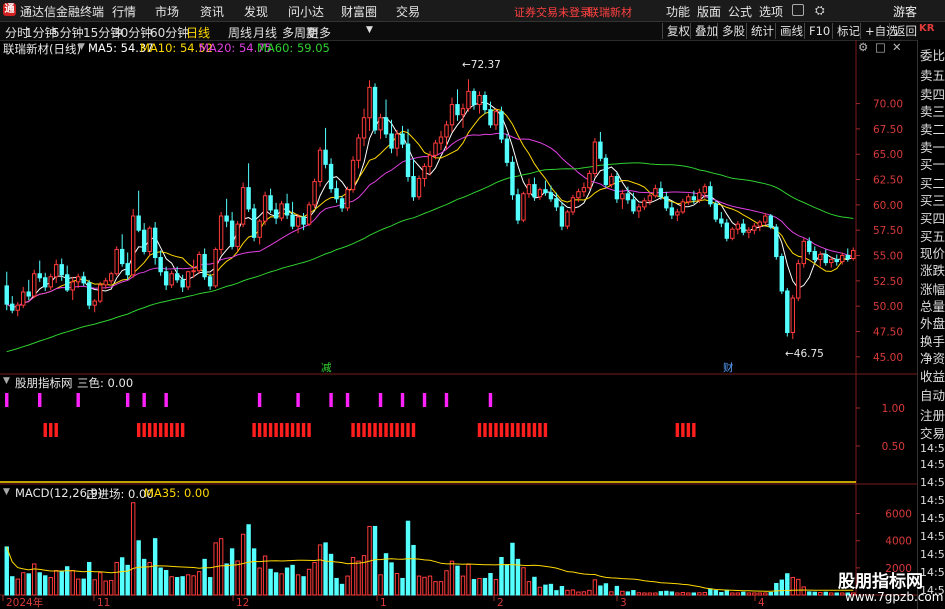 Image resolution: width=945 pixels, height=609 pixels. I want to click on indicator1-triangle-icon: ▼, so click(6, 381).